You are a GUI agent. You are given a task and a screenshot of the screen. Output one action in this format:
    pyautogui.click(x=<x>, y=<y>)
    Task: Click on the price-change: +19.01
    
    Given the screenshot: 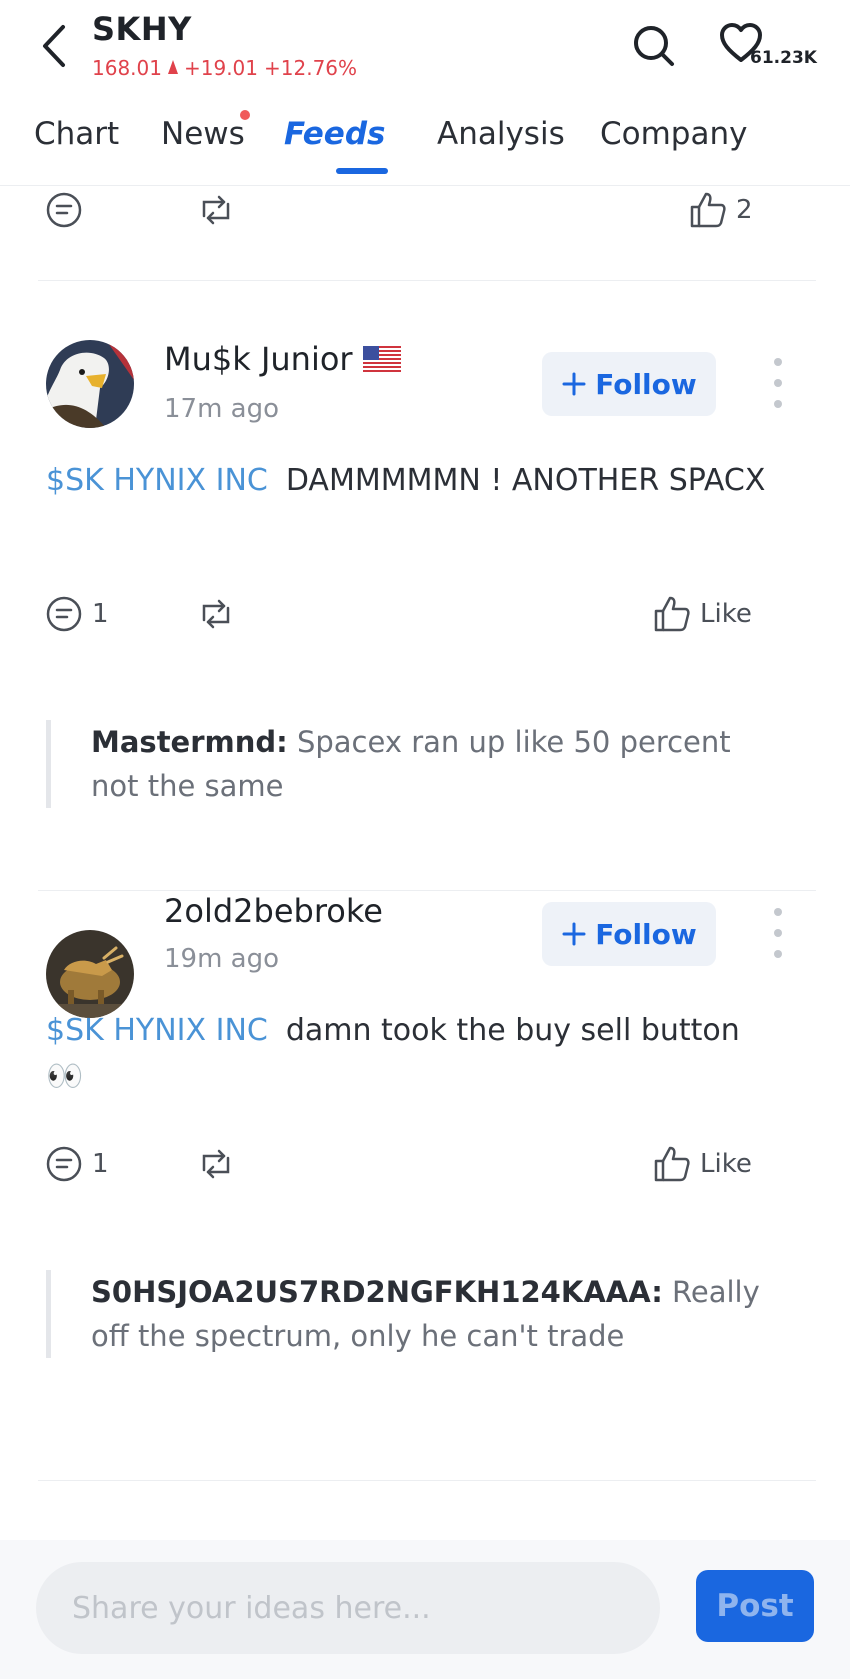 What is the action you would take?
    pyautogui.click(x=220, y=68)
    